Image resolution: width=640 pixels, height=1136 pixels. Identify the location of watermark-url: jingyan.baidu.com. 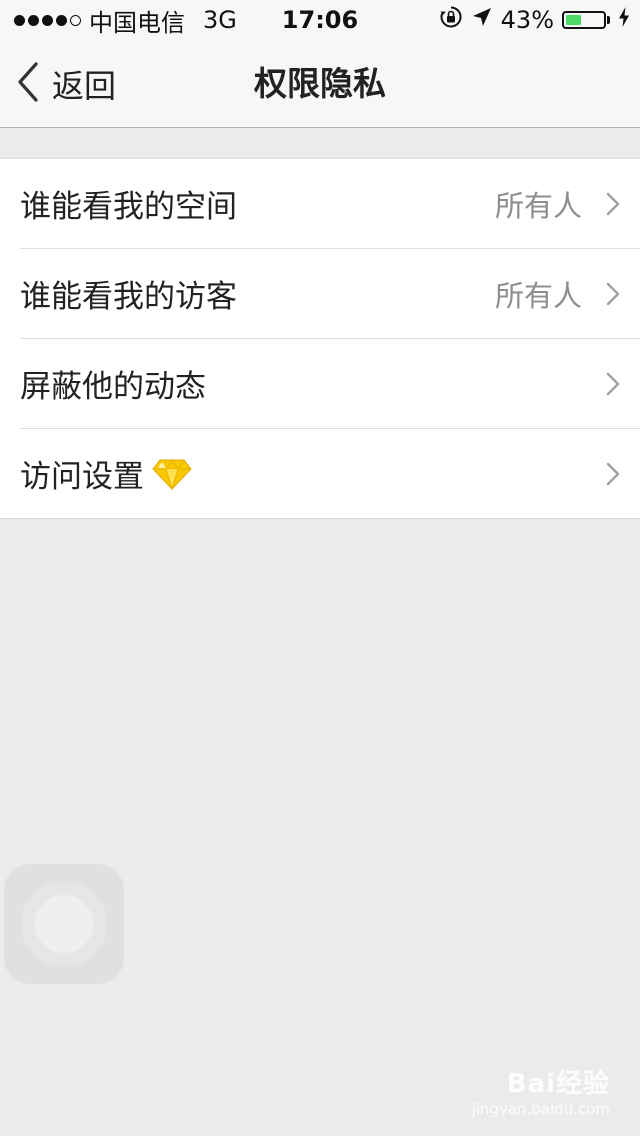
(540, 1109).